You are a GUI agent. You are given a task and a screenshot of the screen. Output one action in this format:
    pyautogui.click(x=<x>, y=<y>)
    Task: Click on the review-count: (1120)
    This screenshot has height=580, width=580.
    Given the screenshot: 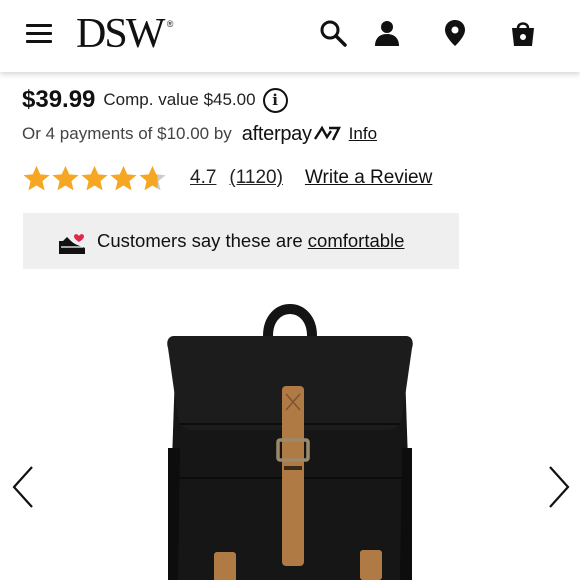 What is the action you would take?
    pyautogui.click(x=256, y=178)
    